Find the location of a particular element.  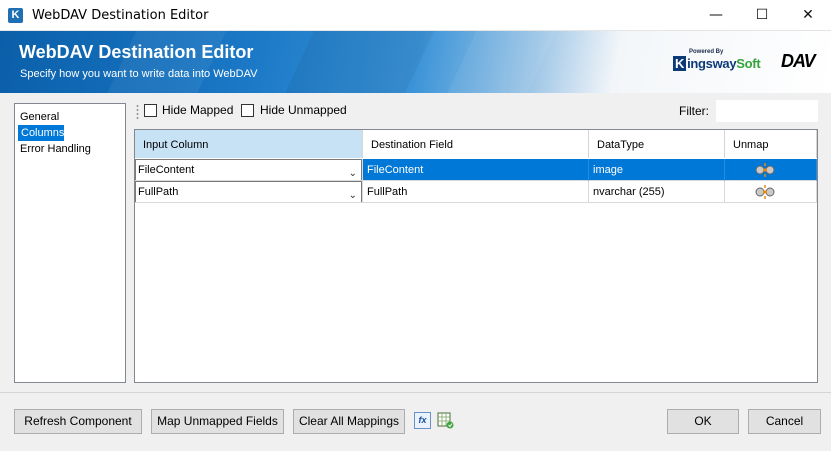

close-button: ✕ is located at coordinates (808, 15).